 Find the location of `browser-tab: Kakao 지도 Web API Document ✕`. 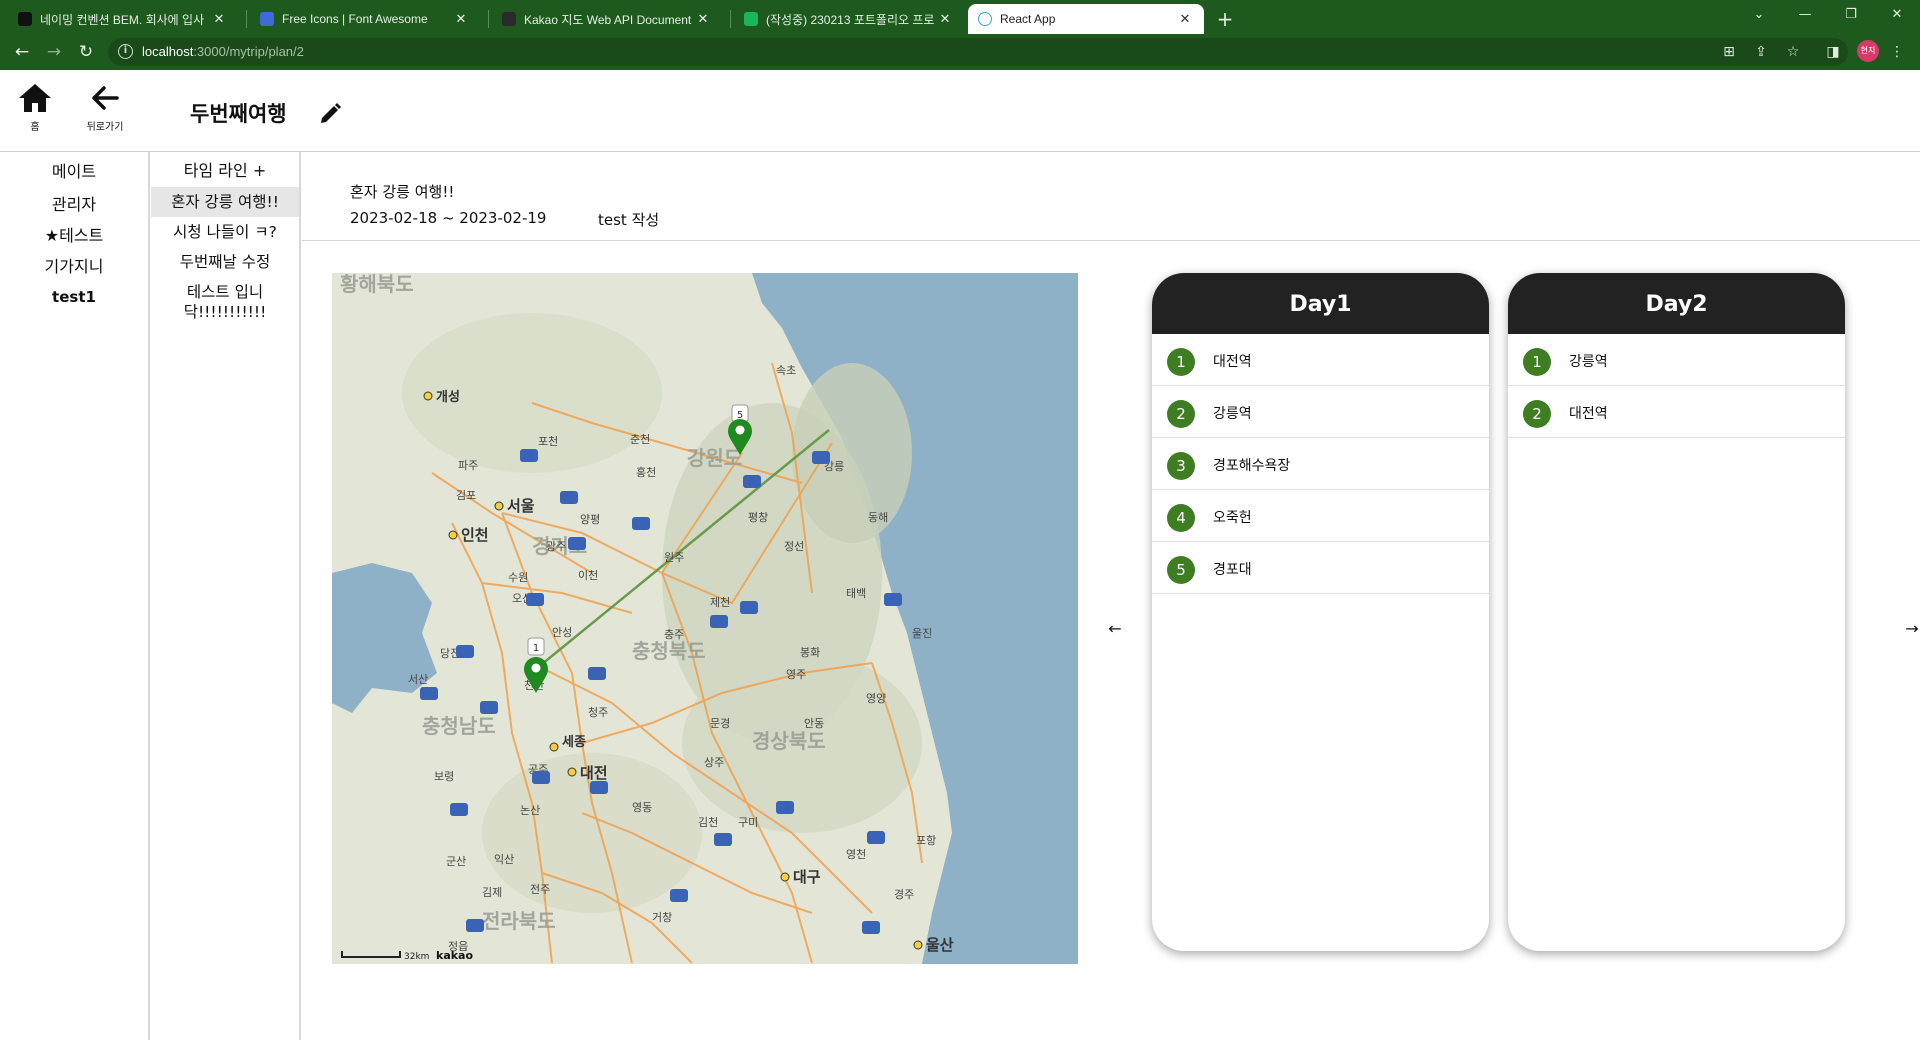

browser-tab: Kakao 지도 Web API Document ✕ is located at coordinates (607, 19).